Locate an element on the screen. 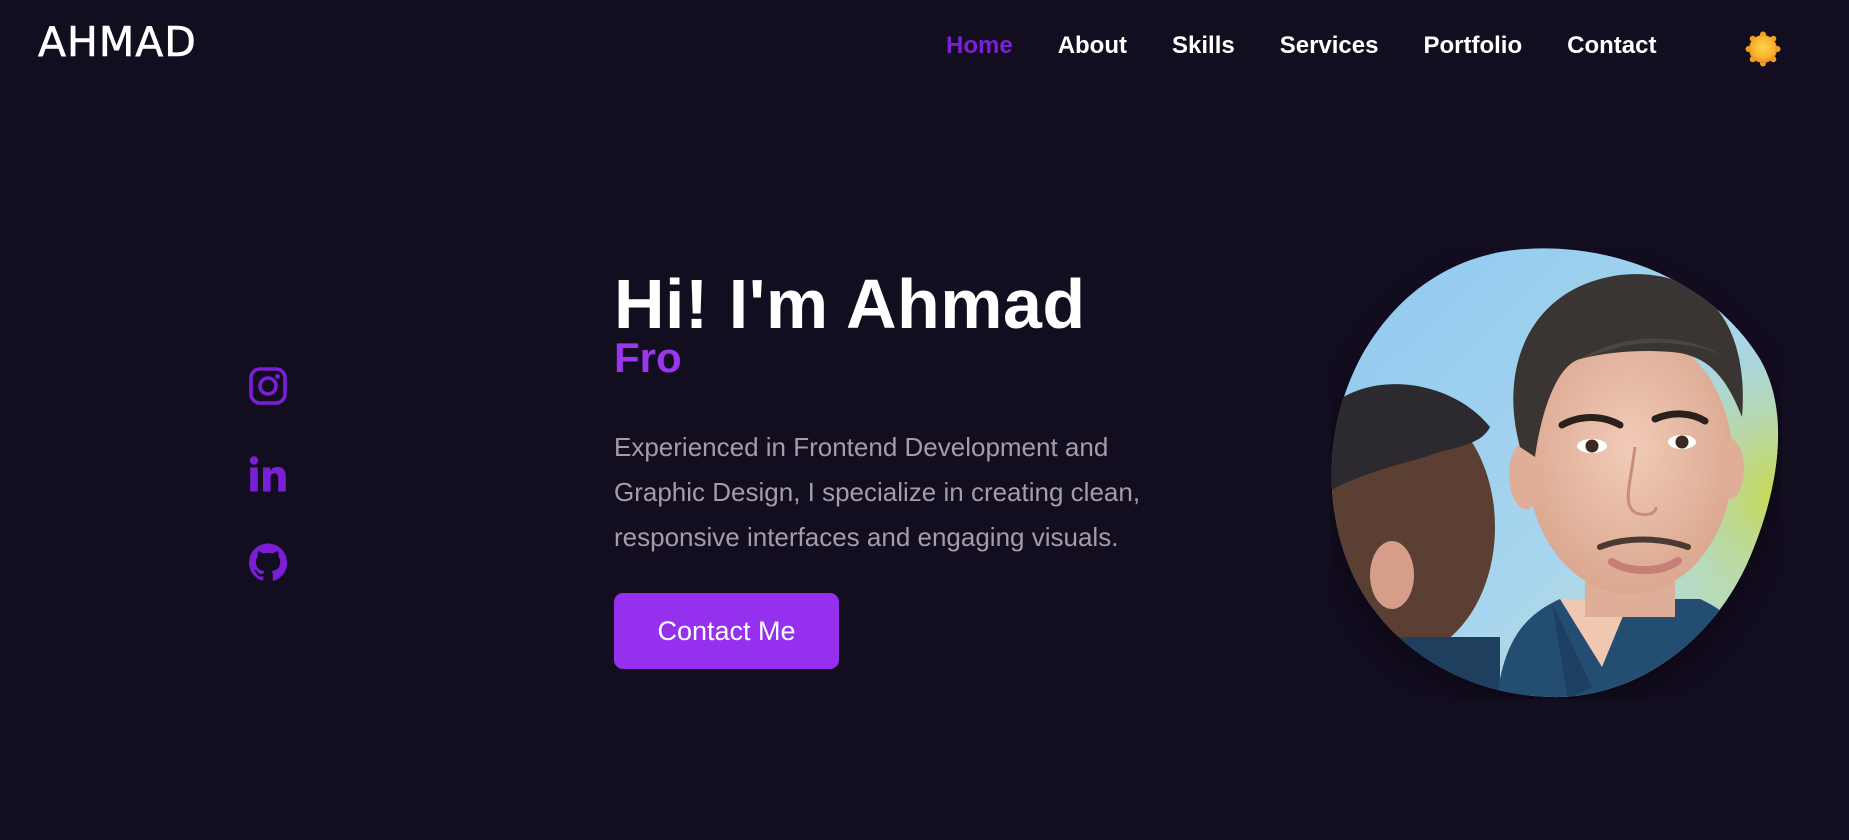 This screenshot has height=840, width=1849. sun-icon is located at coordinates (1763, 49).